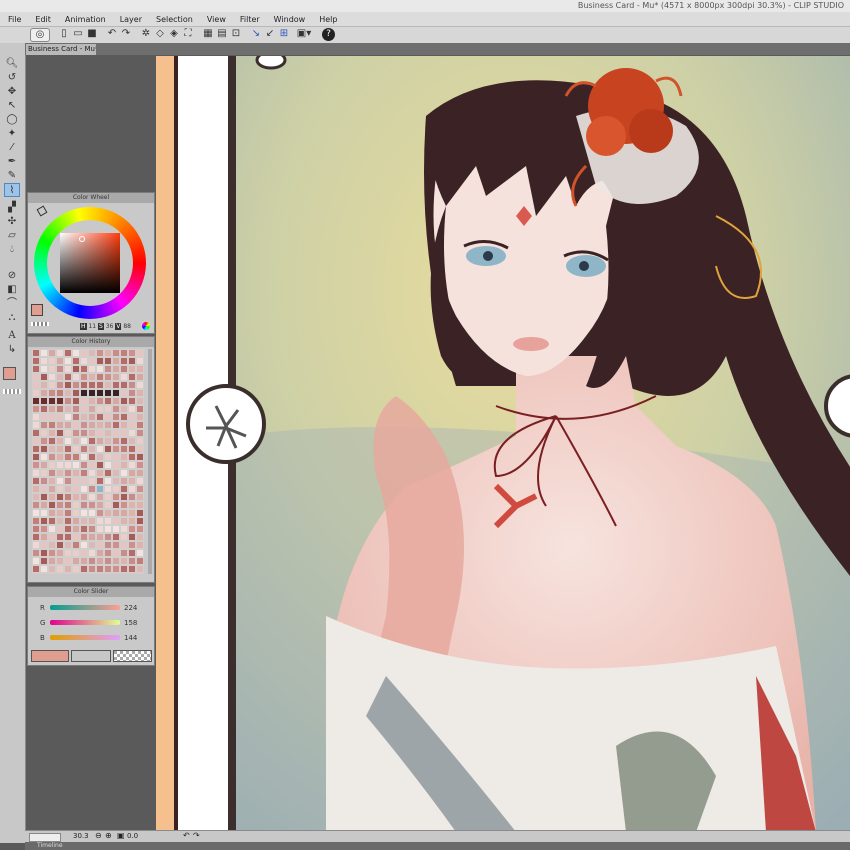 This screenshot has width=850, height=850. I want to click on saturation-value: 36, so click(110, 326).